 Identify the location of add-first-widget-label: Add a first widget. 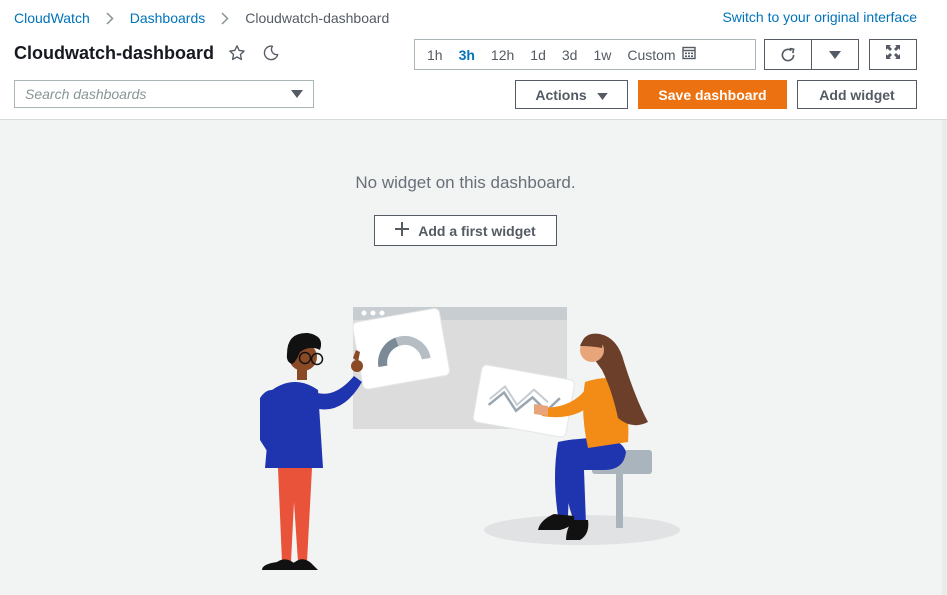
(477, 230).